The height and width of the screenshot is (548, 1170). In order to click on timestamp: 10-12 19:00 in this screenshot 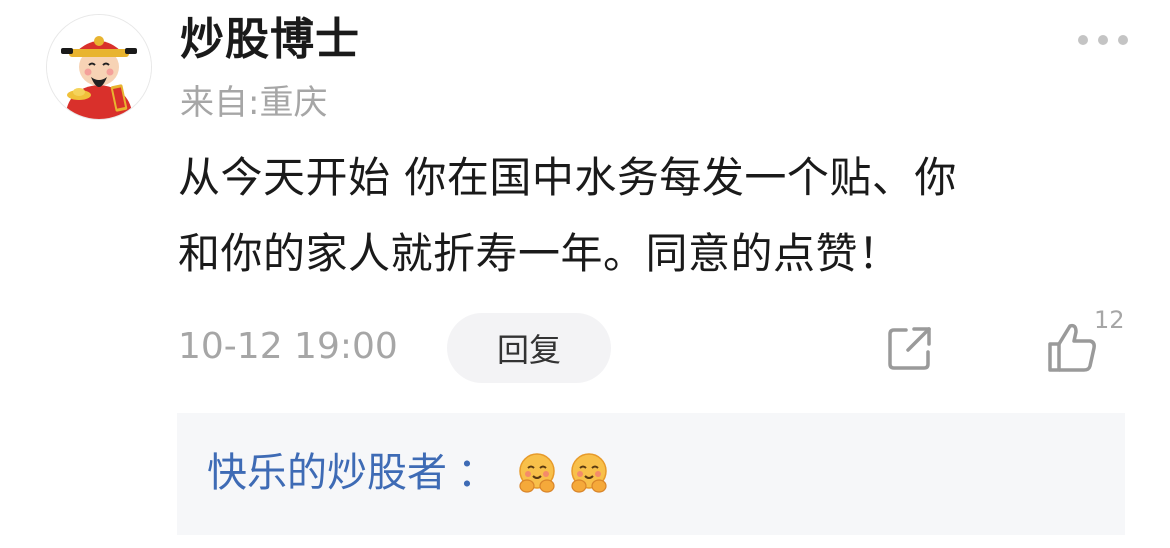, I will do `click(288, 346)`.